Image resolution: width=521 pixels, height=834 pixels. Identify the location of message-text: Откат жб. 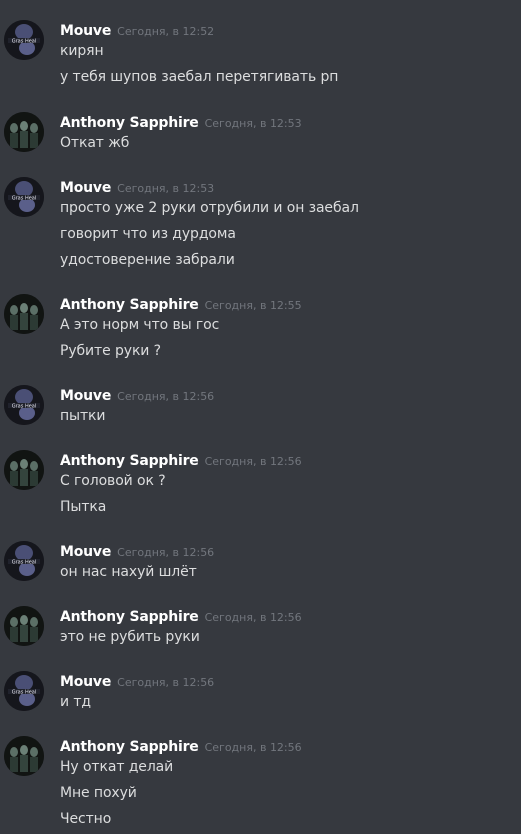
(95, 143).